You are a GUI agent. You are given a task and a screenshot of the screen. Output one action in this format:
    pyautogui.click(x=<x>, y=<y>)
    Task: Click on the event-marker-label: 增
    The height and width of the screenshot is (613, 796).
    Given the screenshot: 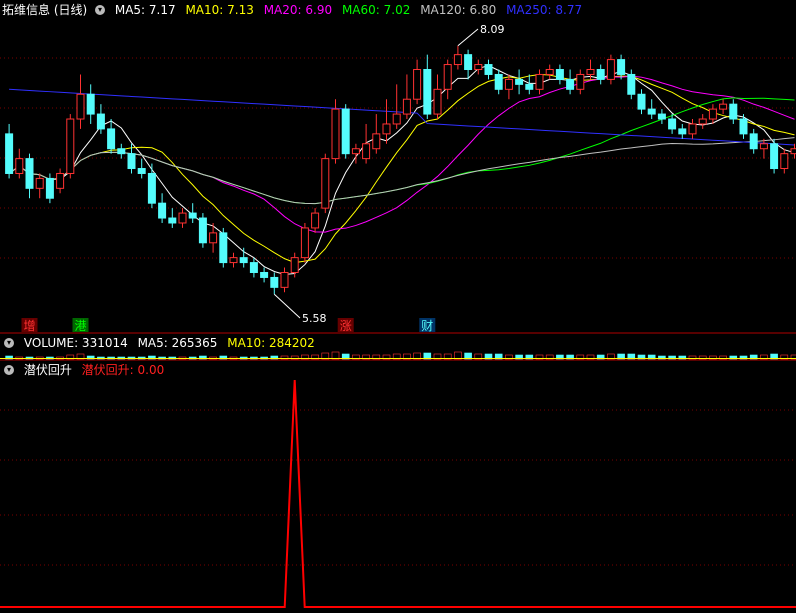 What is the action you would take?
    pyautogui.click(x=29, y=326)
    